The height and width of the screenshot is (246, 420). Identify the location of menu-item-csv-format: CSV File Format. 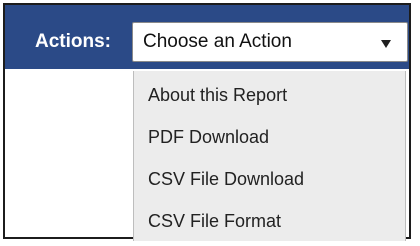
(214, 221).